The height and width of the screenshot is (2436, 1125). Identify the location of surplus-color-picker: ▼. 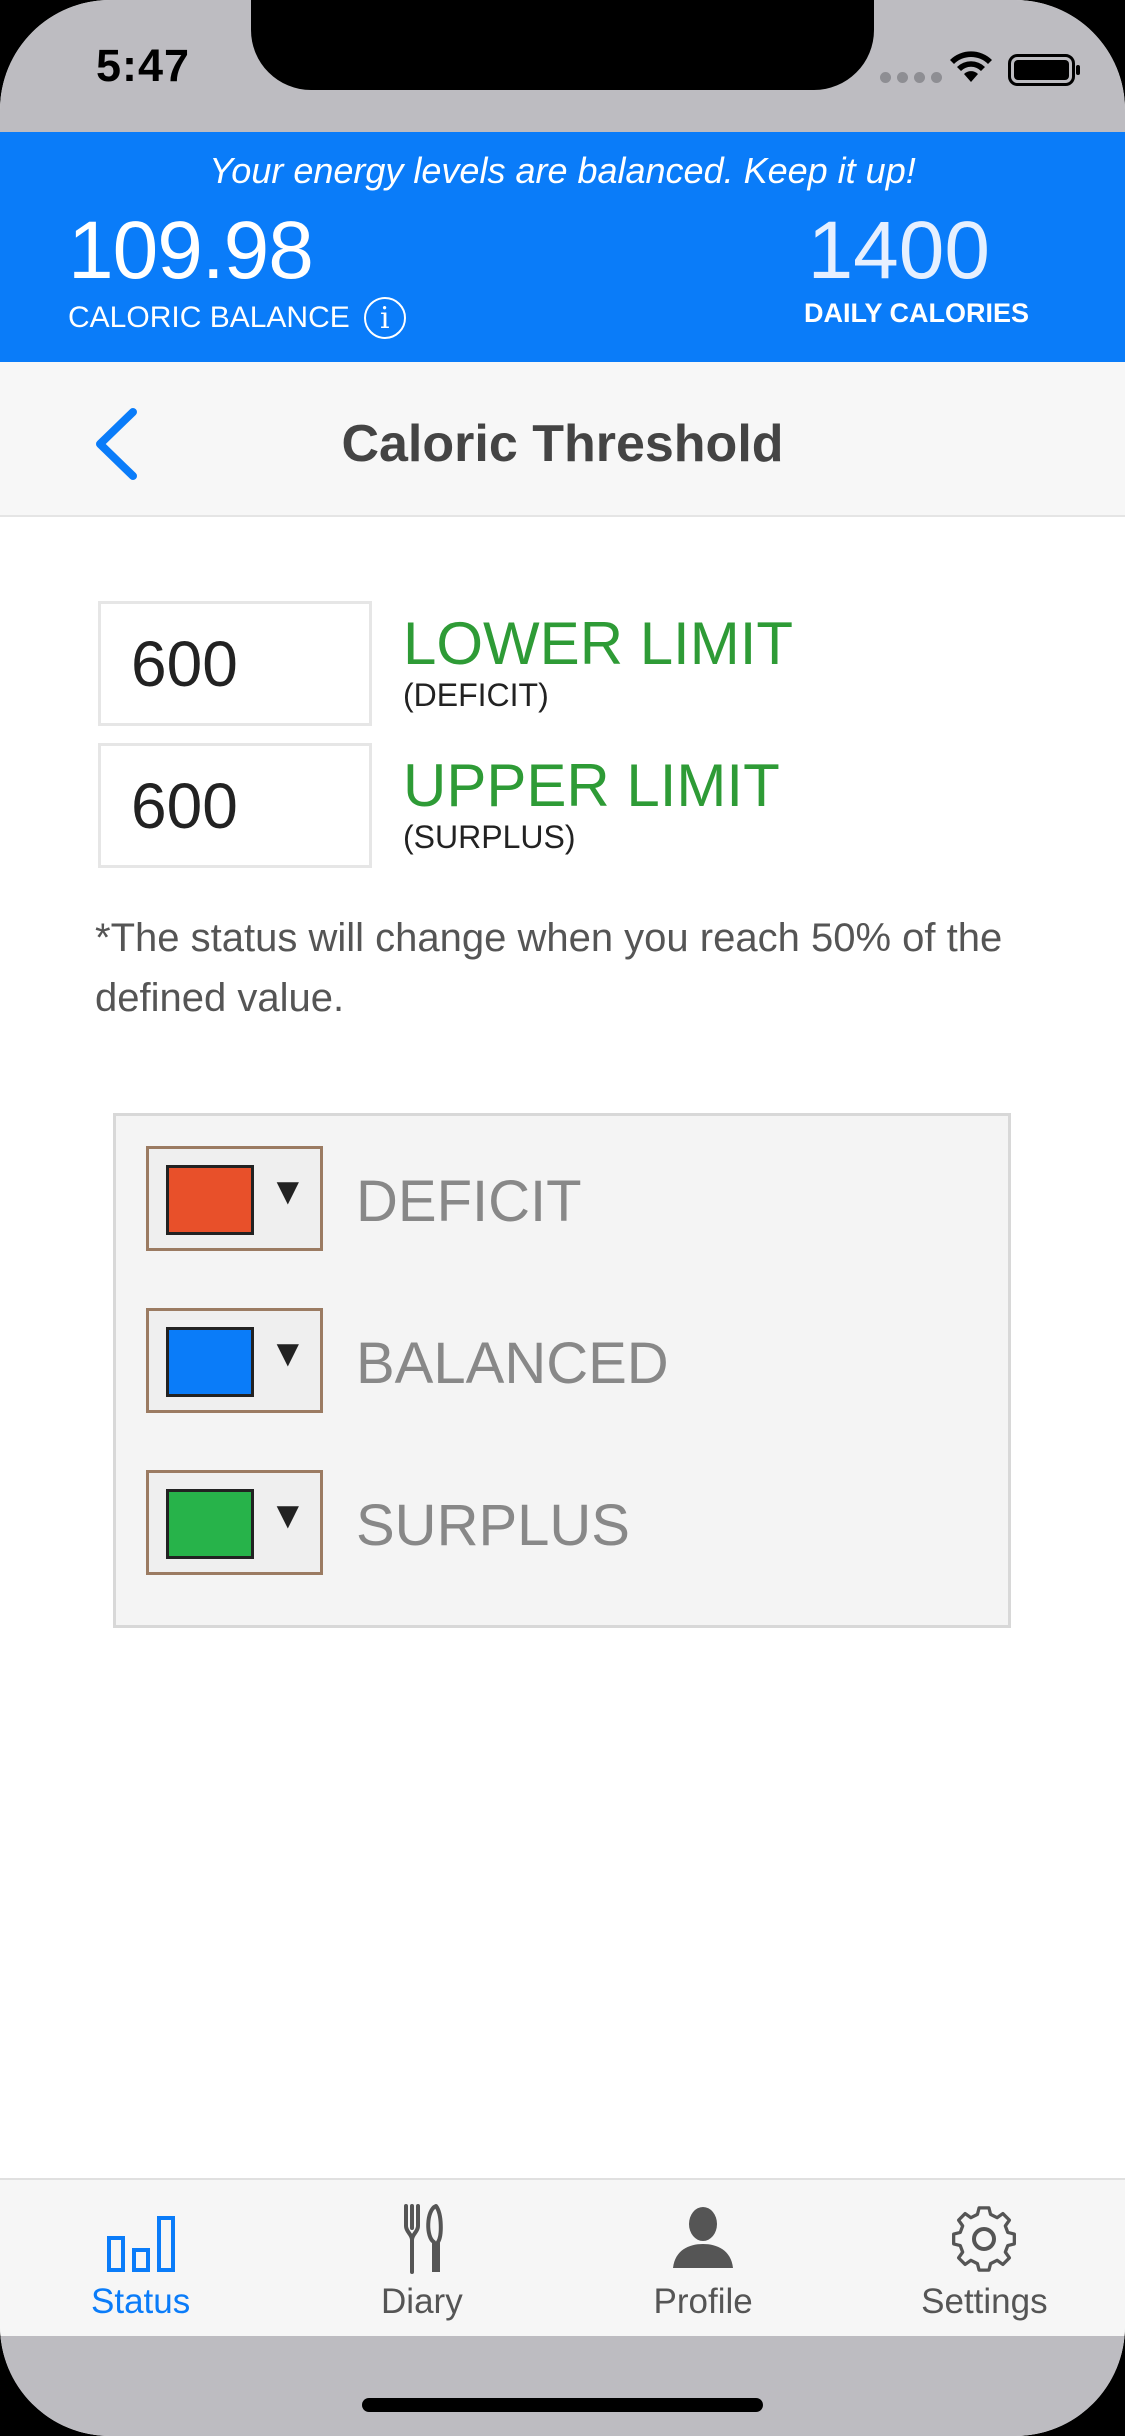
(234, 1522).